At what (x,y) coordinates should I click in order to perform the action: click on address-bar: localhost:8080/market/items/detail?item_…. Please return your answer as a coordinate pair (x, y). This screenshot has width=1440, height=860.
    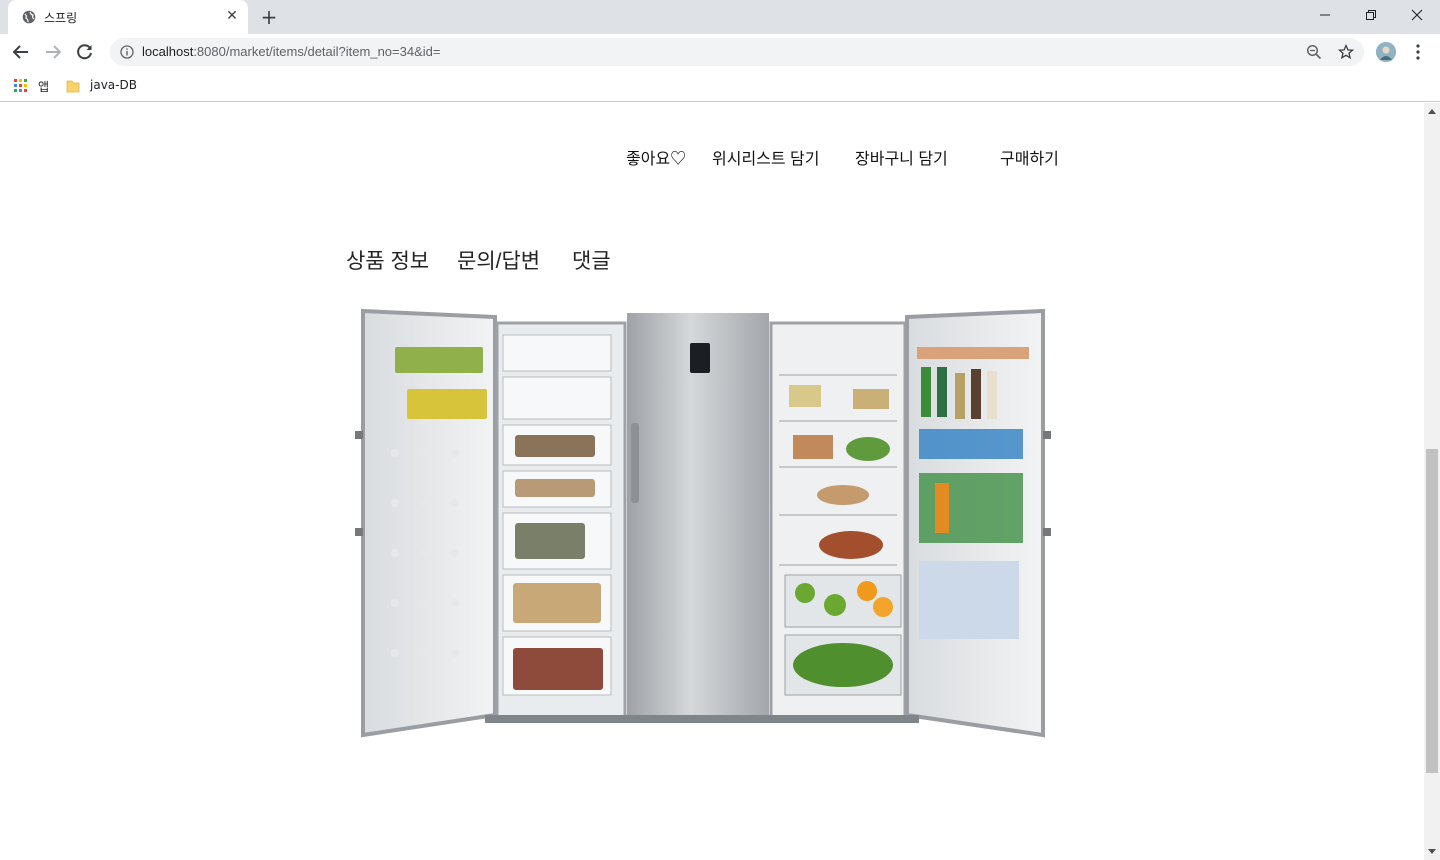
    Looking at the image, I should click on (737, 52).